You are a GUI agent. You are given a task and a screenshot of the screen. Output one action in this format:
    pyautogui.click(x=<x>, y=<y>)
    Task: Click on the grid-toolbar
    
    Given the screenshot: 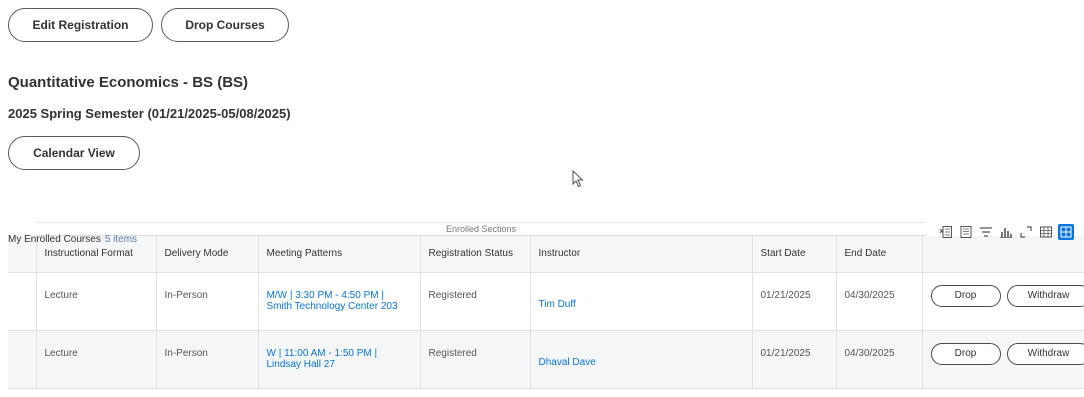 What is the action you would take?
    pyautogui.click(x=1006, y=232)
    